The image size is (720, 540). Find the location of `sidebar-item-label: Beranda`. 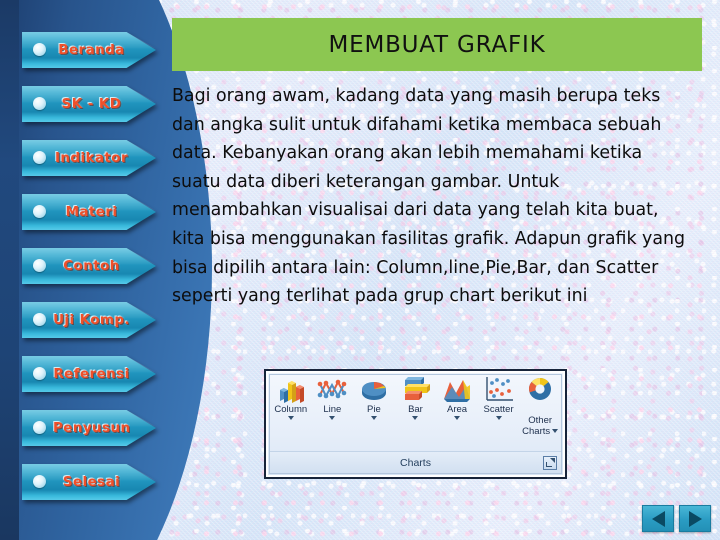

sidebar-item-label: Beranda is located at coordinates (91, 50).